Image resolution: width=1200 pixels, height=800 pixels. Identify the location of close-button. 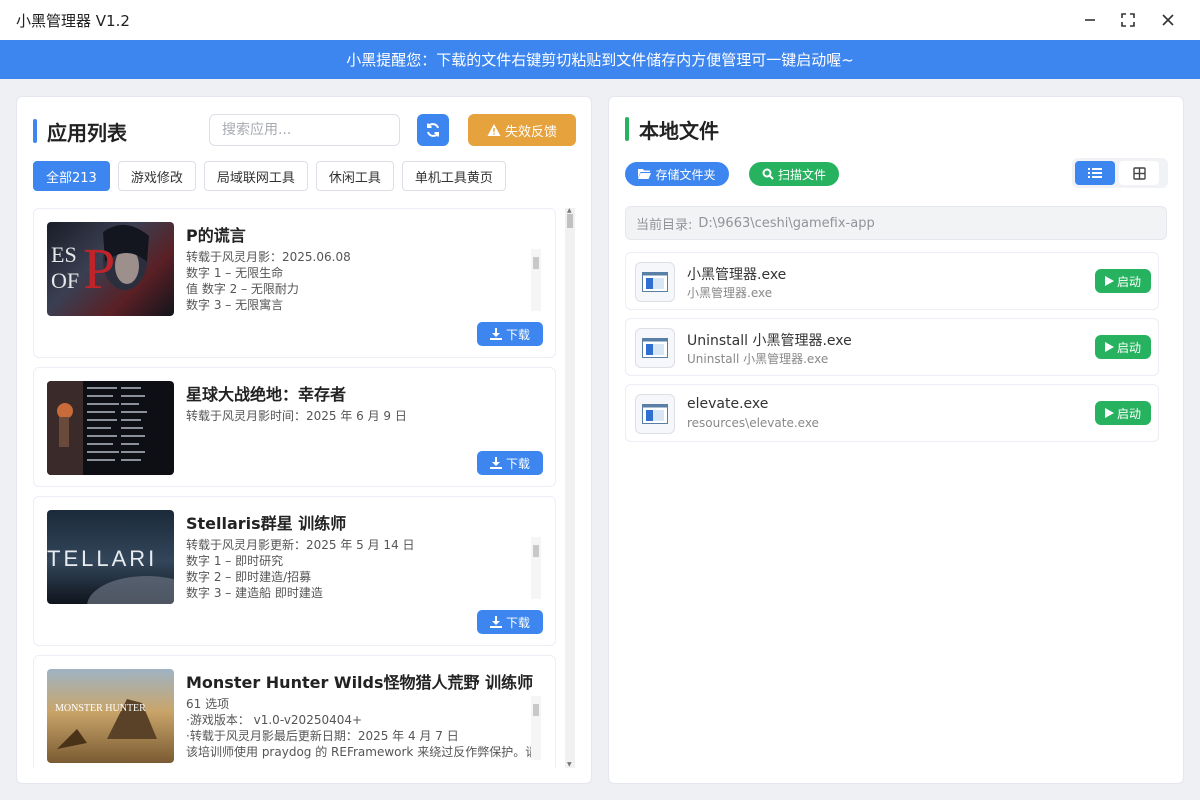
(1168, 20).